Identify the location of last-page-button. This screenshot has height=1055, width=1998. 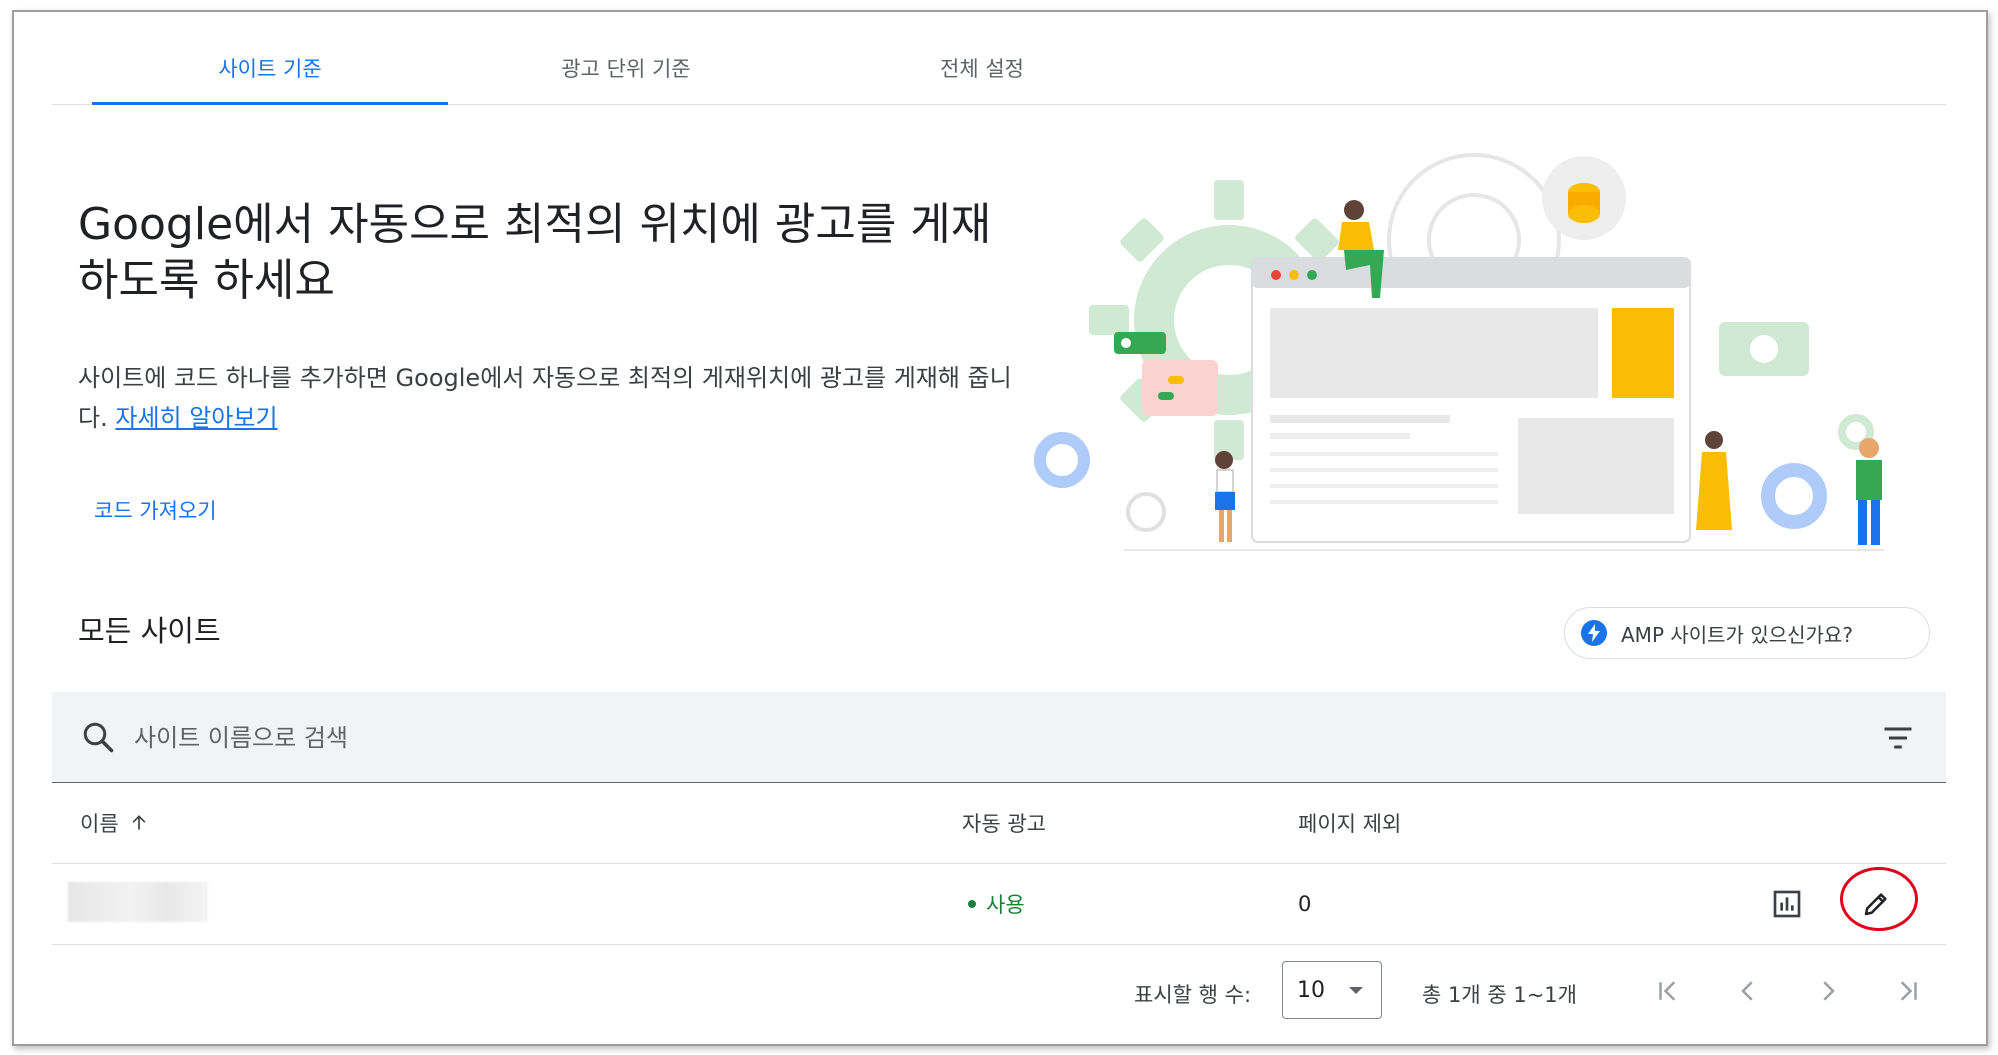
(1908, 991).